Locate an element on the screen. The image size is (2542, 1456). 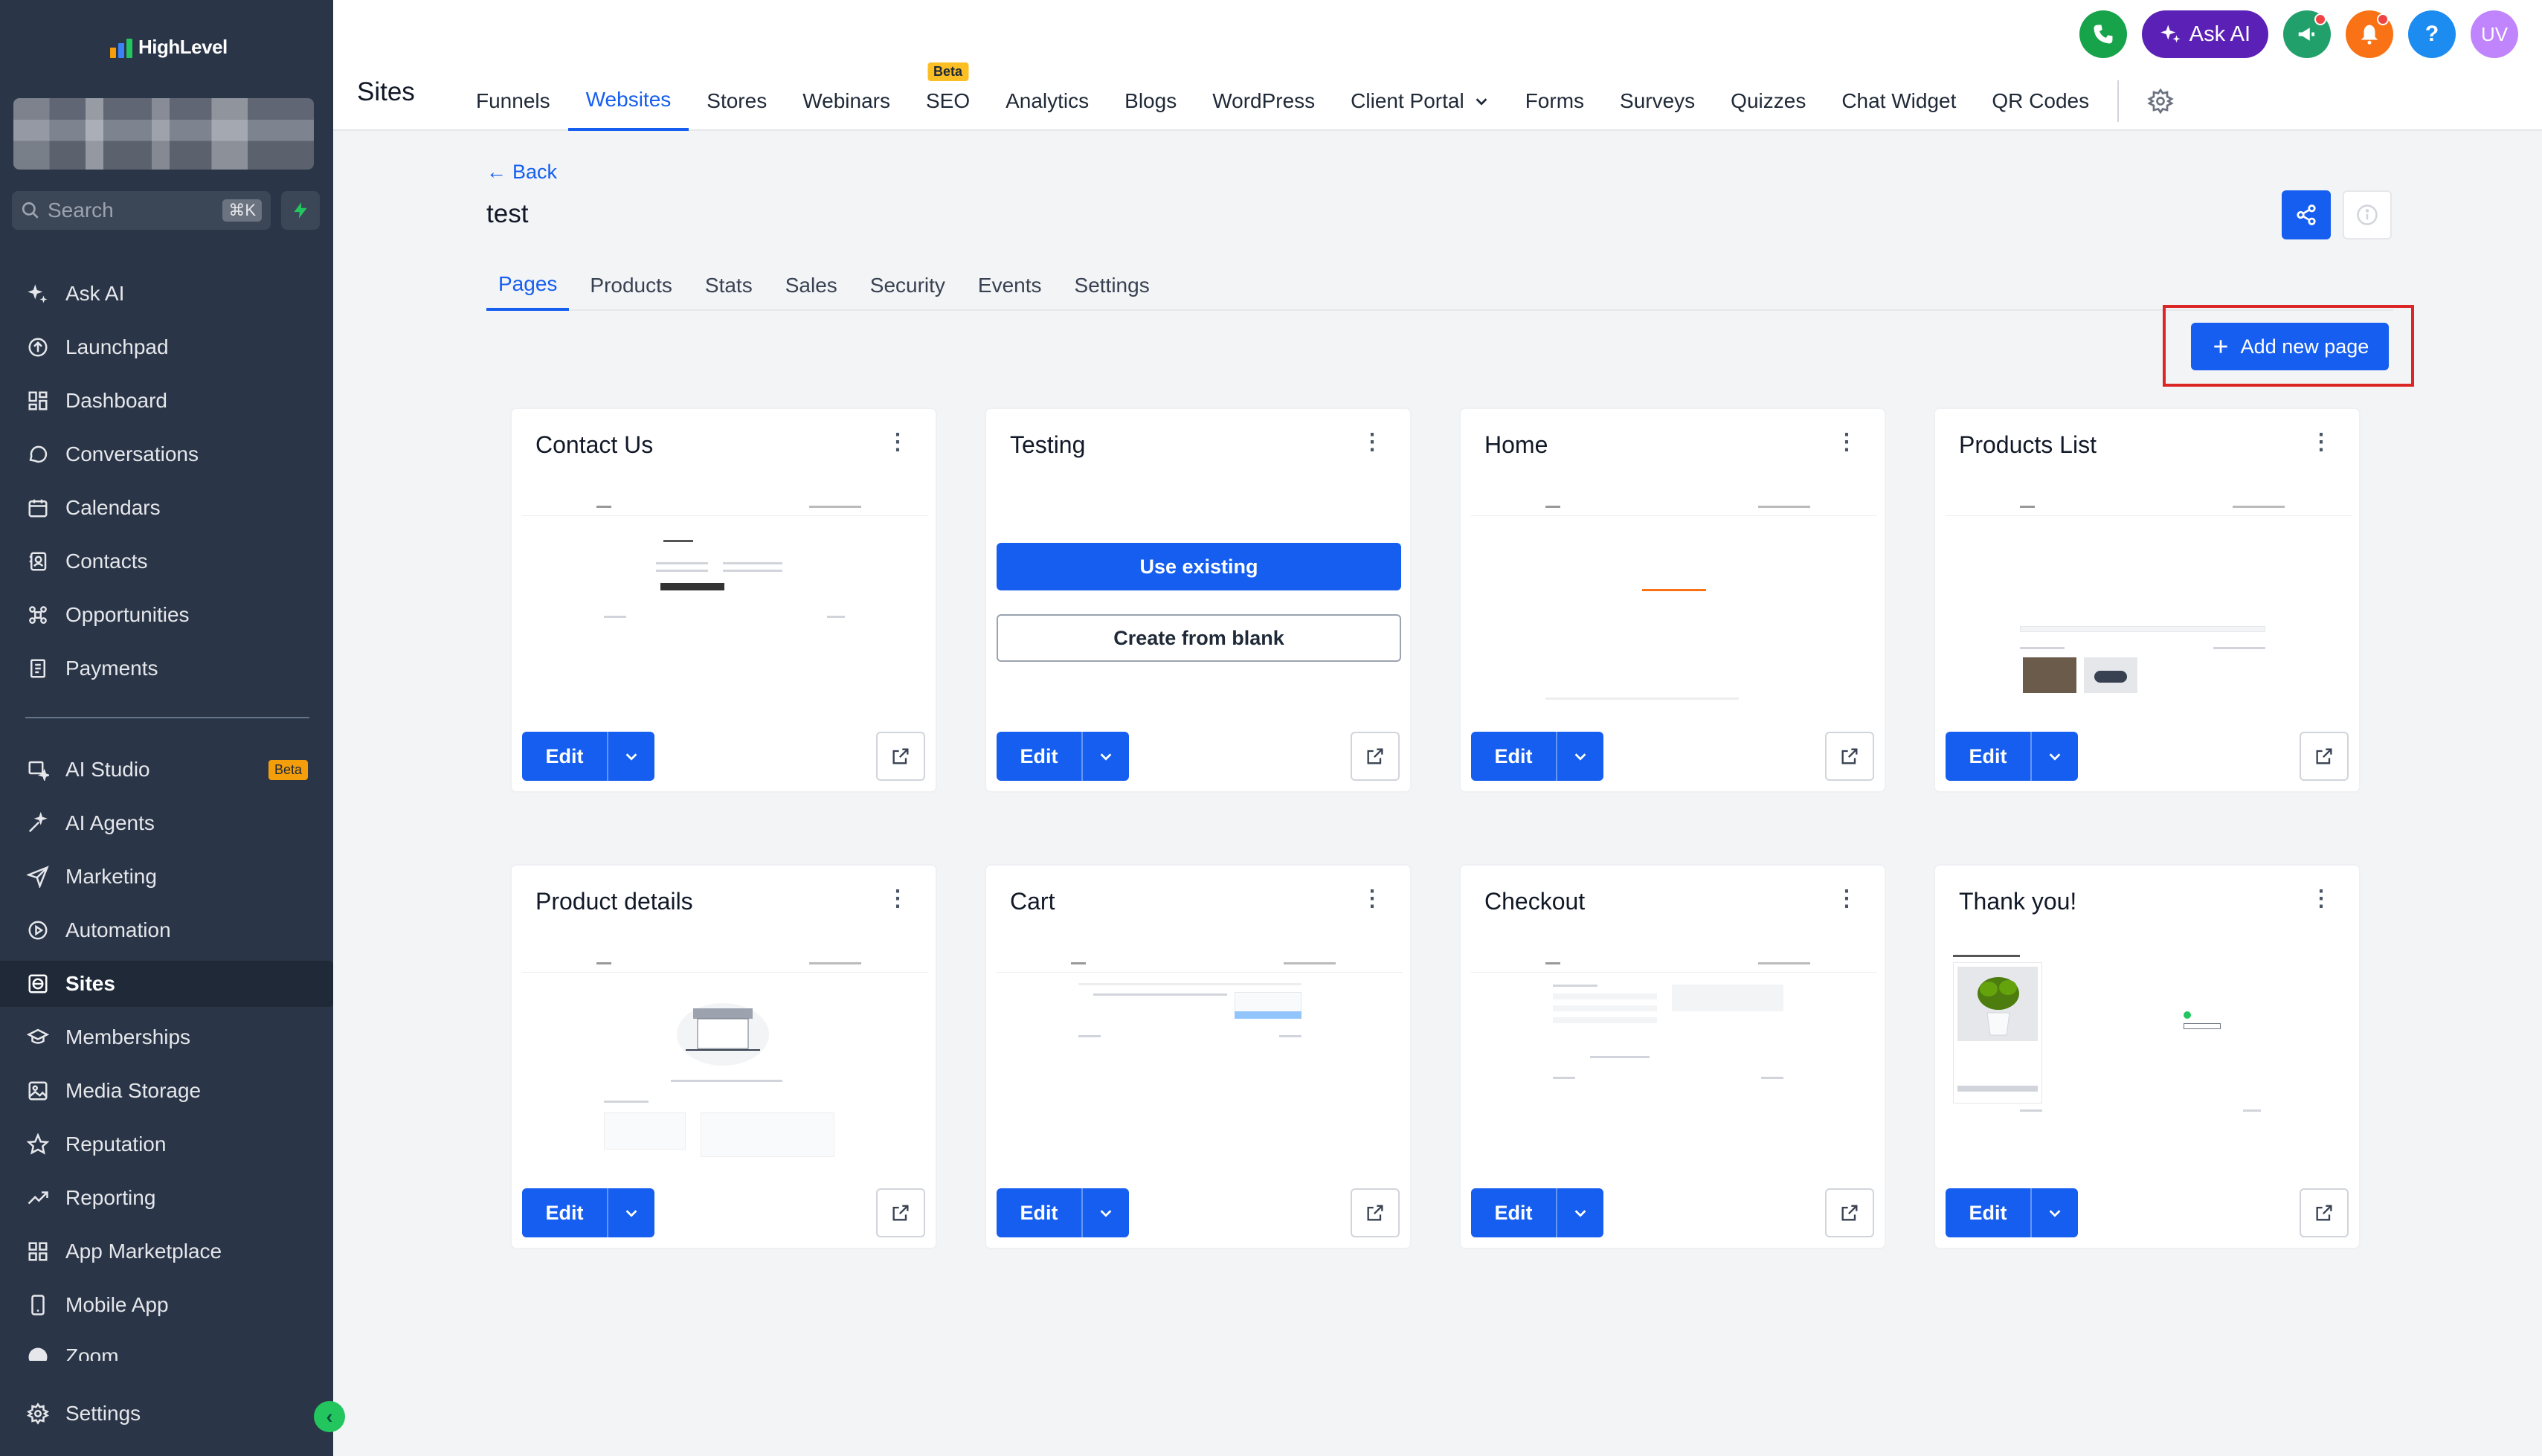
add-new-page-button: Add new page is located at coordinates (2290, 346).